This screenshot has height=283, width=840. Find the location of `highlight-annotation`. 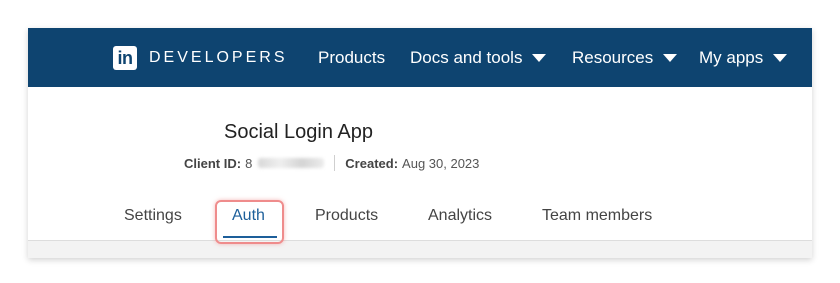

highlight-annotation is located at coordinates (249, 222).